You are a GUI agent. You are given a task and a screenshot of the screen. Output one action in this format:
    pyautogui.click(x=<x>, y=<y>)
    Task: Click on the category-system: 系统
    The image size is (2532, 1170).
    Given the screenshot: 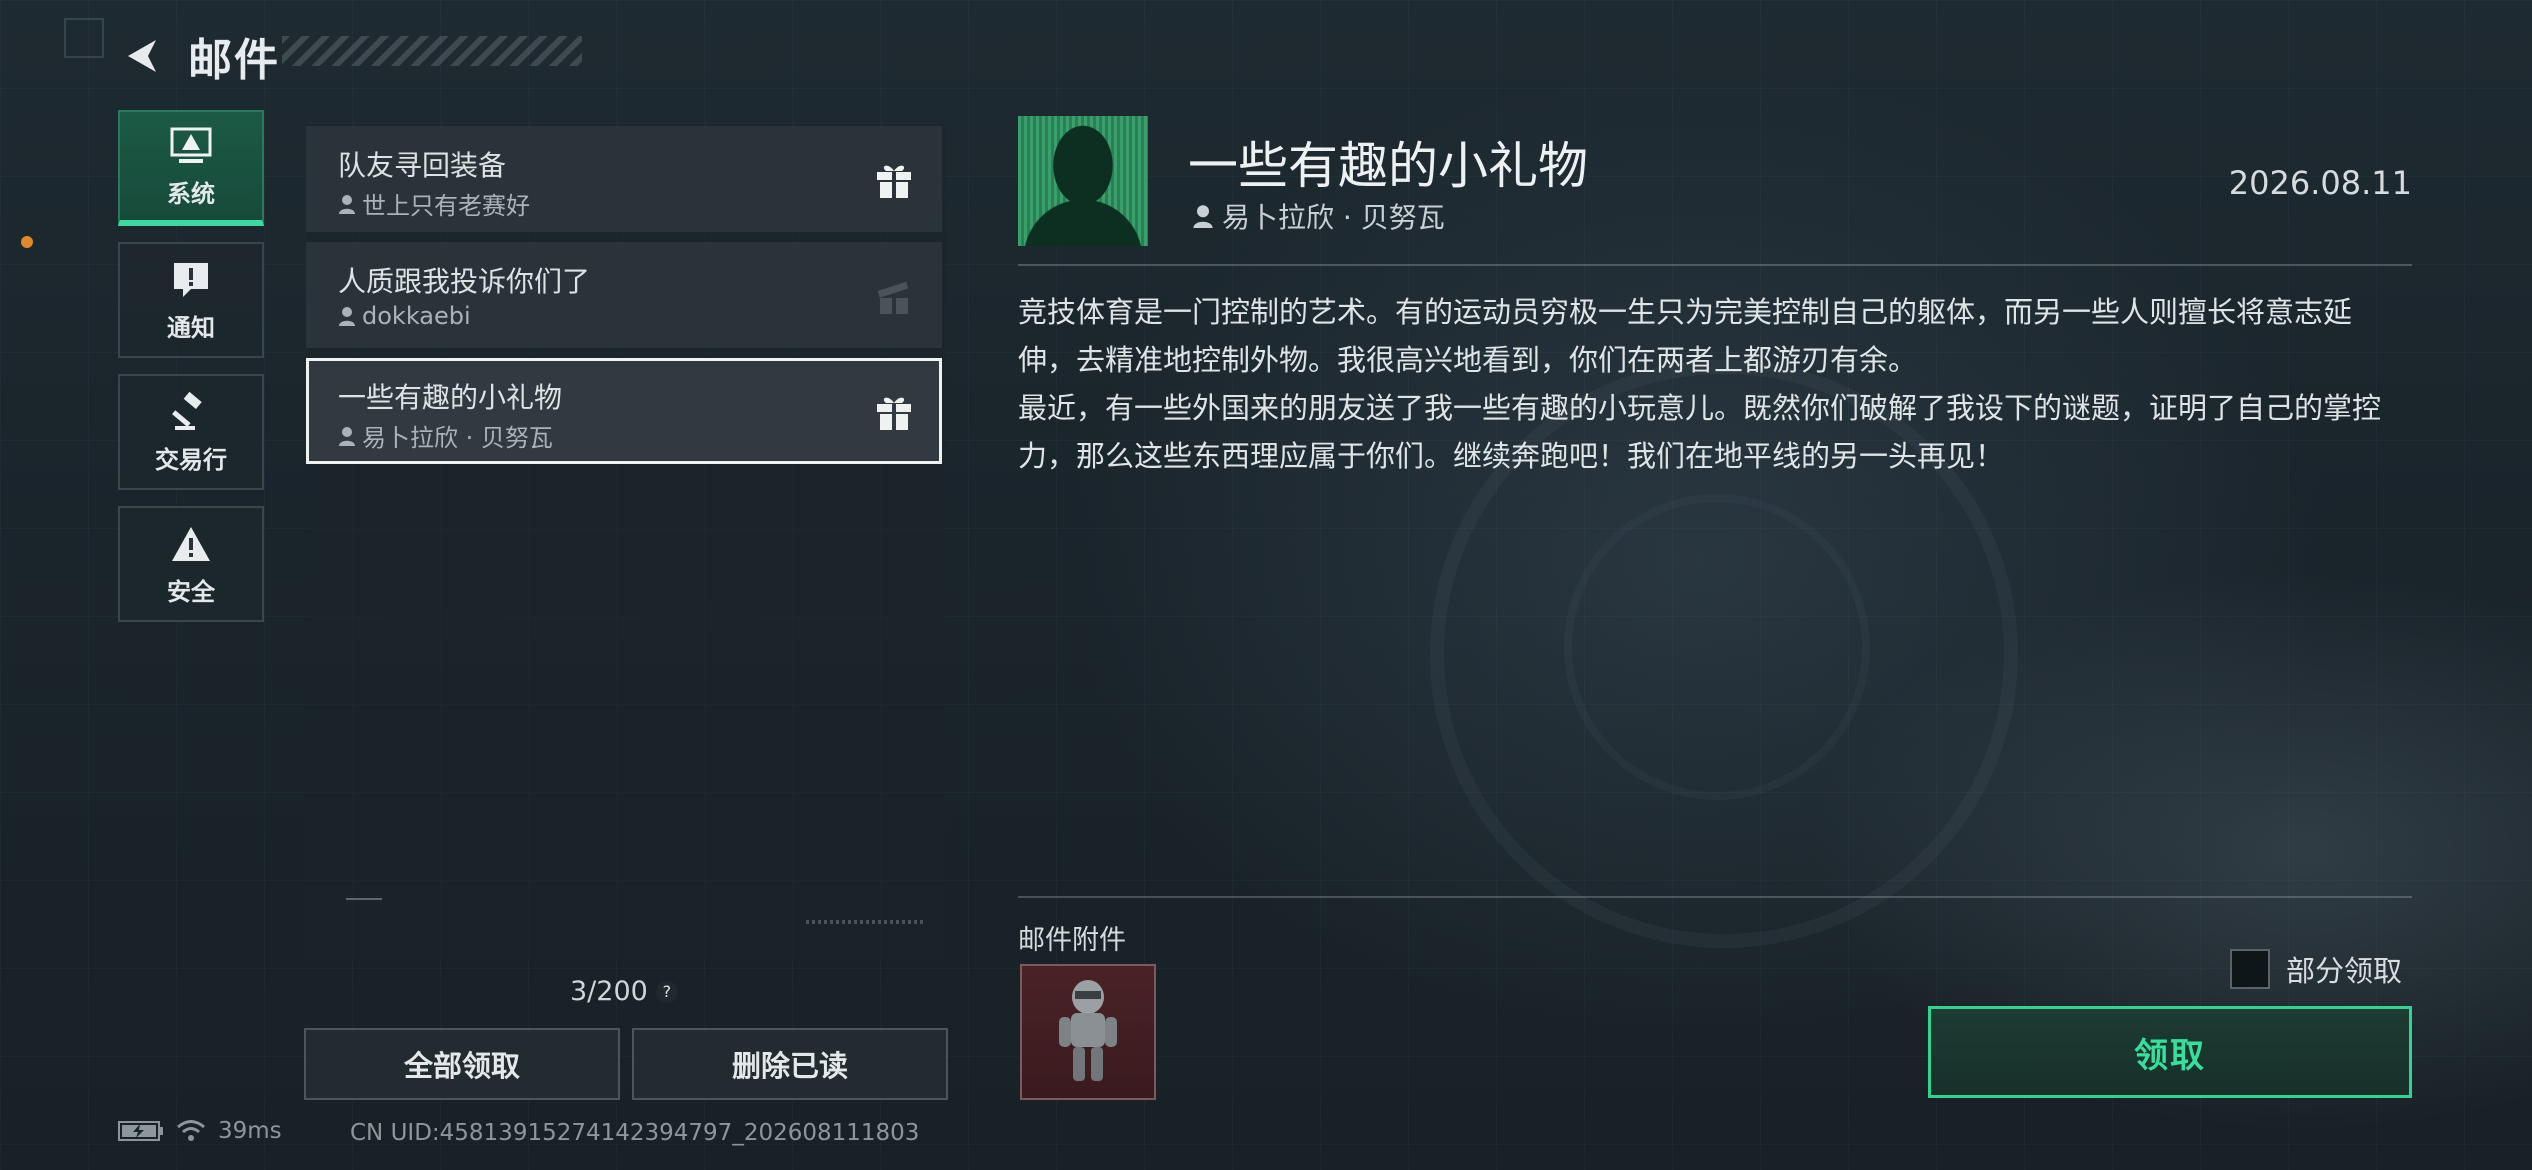 What is the action you would take?
    pyautogui.click(x=191, y=168)
    